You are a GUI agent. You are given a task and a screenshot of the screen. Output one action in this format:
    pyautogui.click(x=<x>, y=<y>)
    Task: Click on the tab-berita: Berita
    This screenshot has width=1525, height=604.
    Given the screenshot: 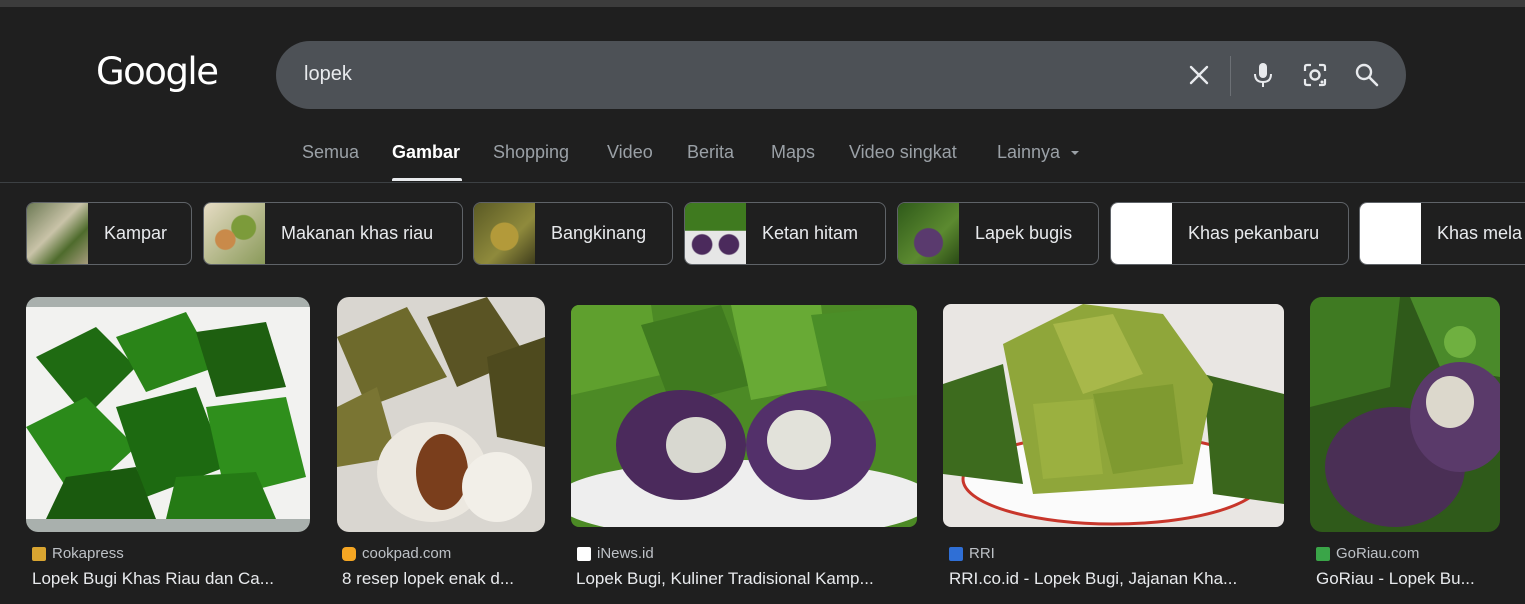 What is the action you would take?
    pyautogui.click(x=710, y=152)
    